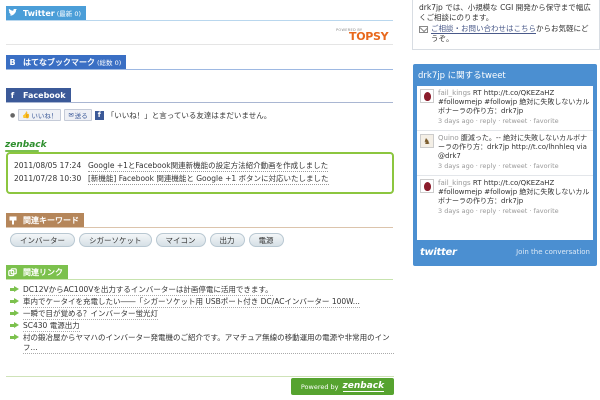 The height and width of the screenshot is (400, 600). I want to click on topsy-logo-text: TOPSY, so click(369, 36).